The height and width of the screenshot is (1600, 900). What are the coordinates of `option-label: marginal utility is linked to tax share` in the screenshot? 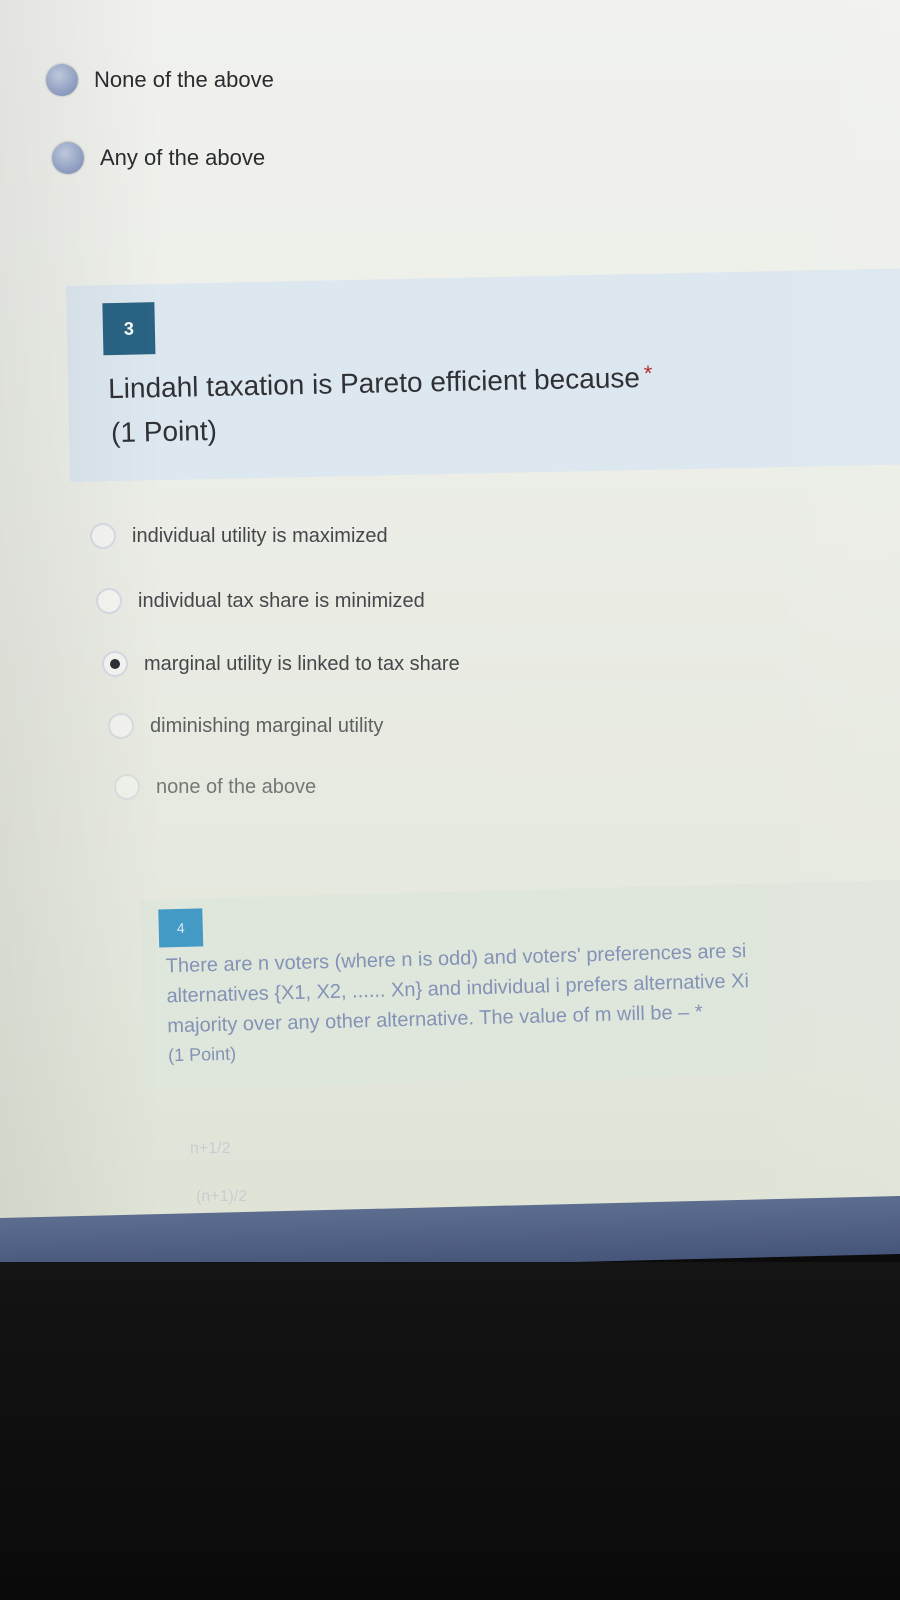 It's located at (302, 663).